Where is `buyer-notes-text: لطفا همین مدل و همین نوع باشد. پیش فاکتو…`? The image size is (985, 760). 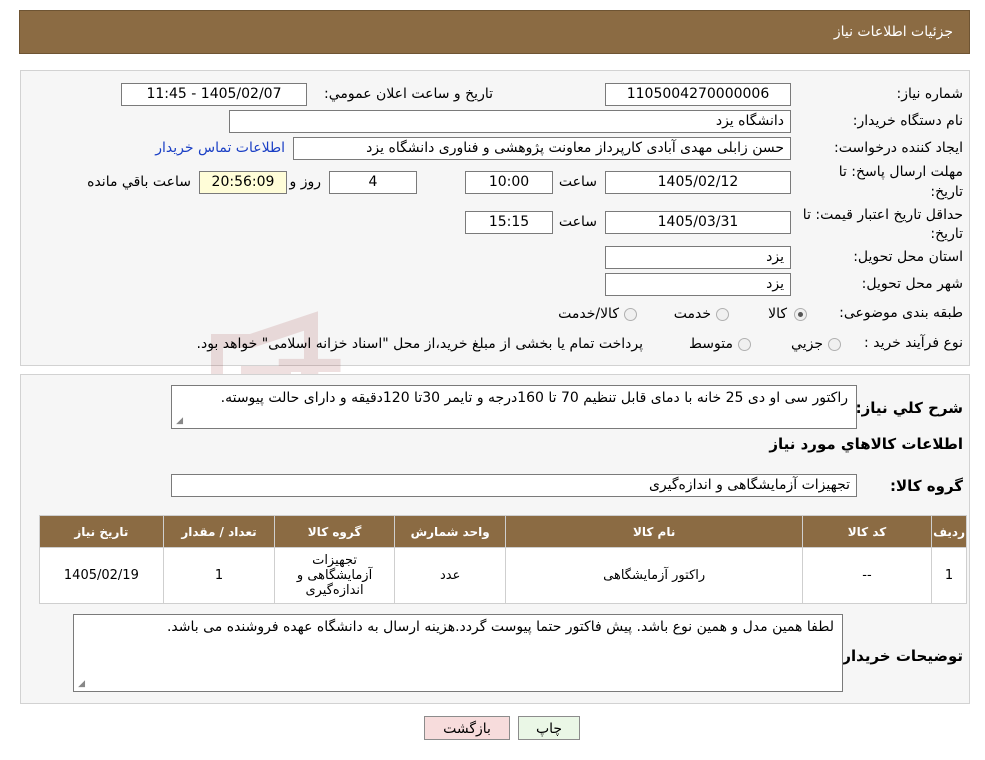 buyer-notes-text: لطفا همین مدل و همین نوع باشد. پیش فاکتو… is located at coordinates (500, 627).